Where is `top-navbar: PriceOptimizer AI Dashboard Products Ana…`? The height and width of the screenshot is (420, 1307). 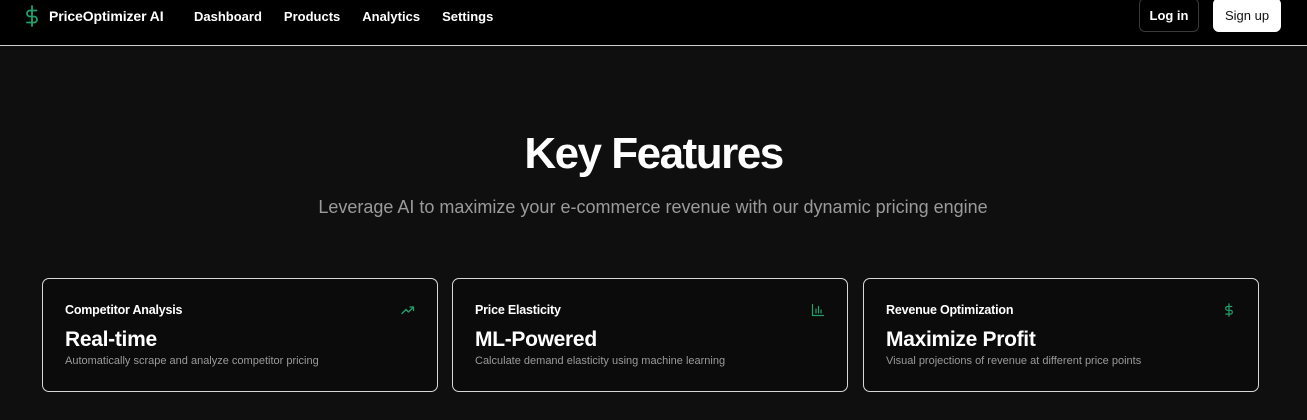 top-navbar: PriceOptimizer AI Dashboard Products Ana… is located at coordinates (653, 23).